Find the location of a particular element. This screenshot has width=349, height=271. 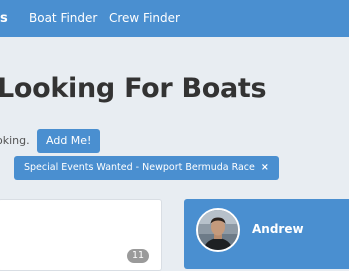

brand-logo: s is located at coordinates (4, 18).